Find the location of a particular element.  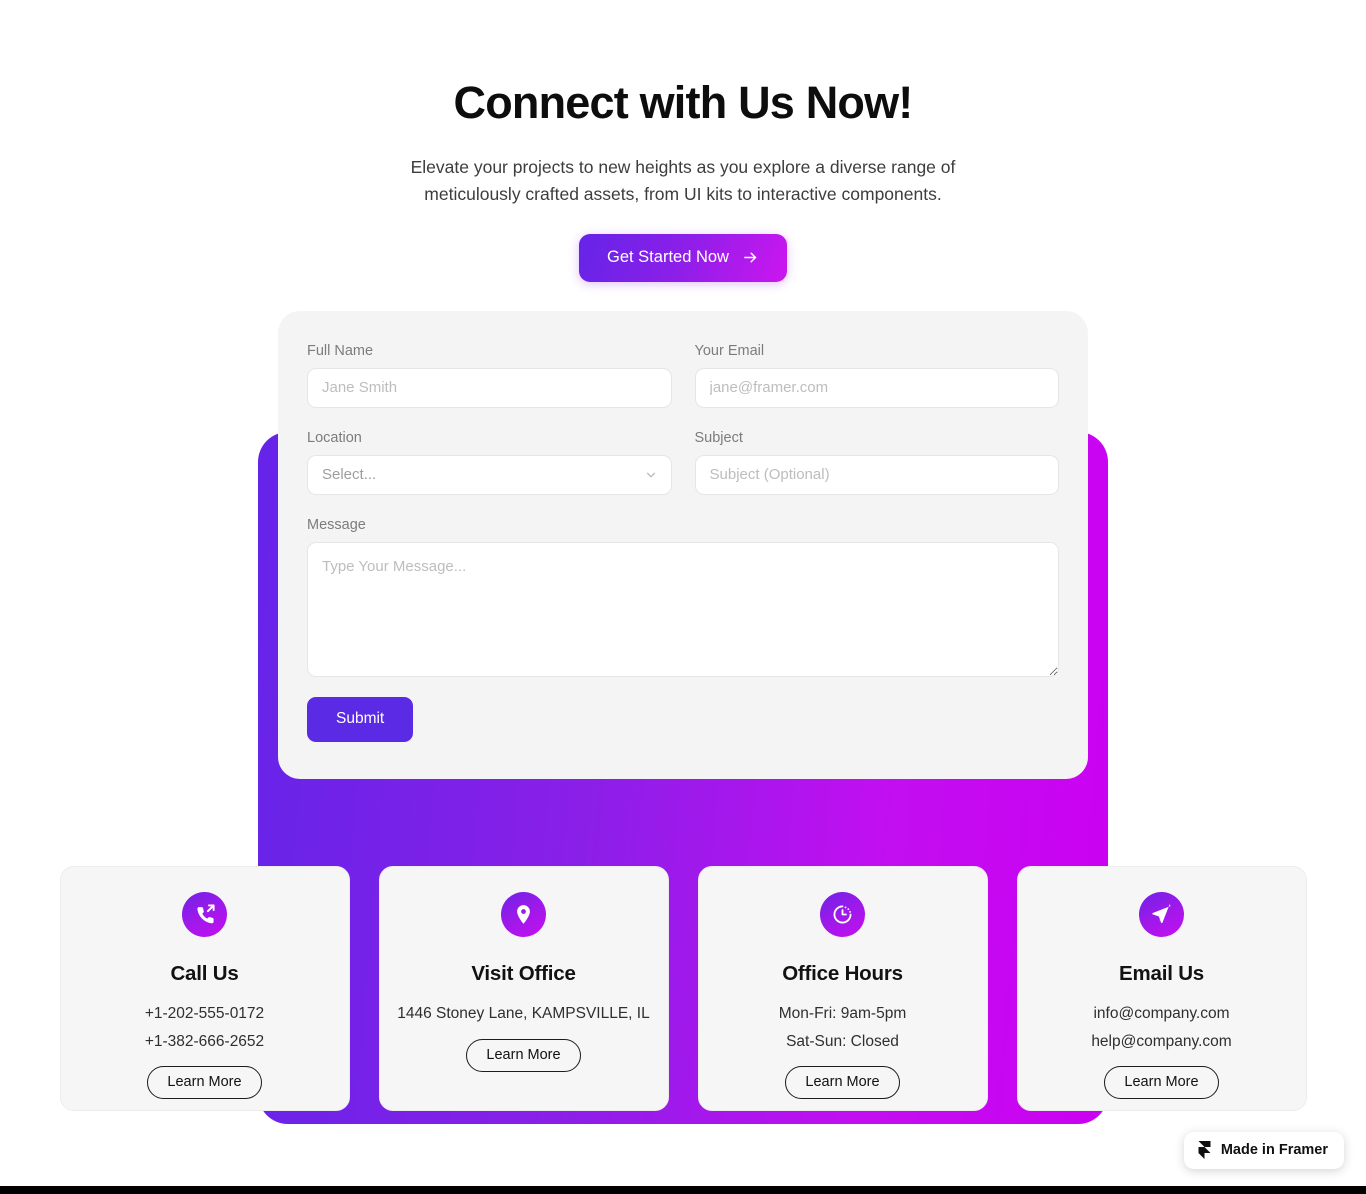

field-message: Message is located at coordinates (683, 597).